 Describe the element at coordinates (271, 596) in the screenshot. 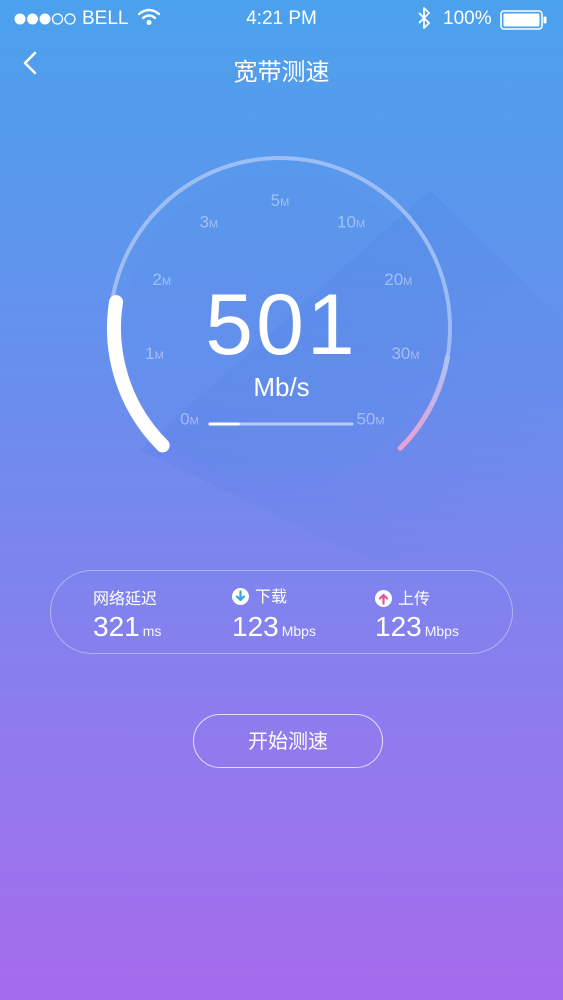

I see `download-label: 下载` at that location.